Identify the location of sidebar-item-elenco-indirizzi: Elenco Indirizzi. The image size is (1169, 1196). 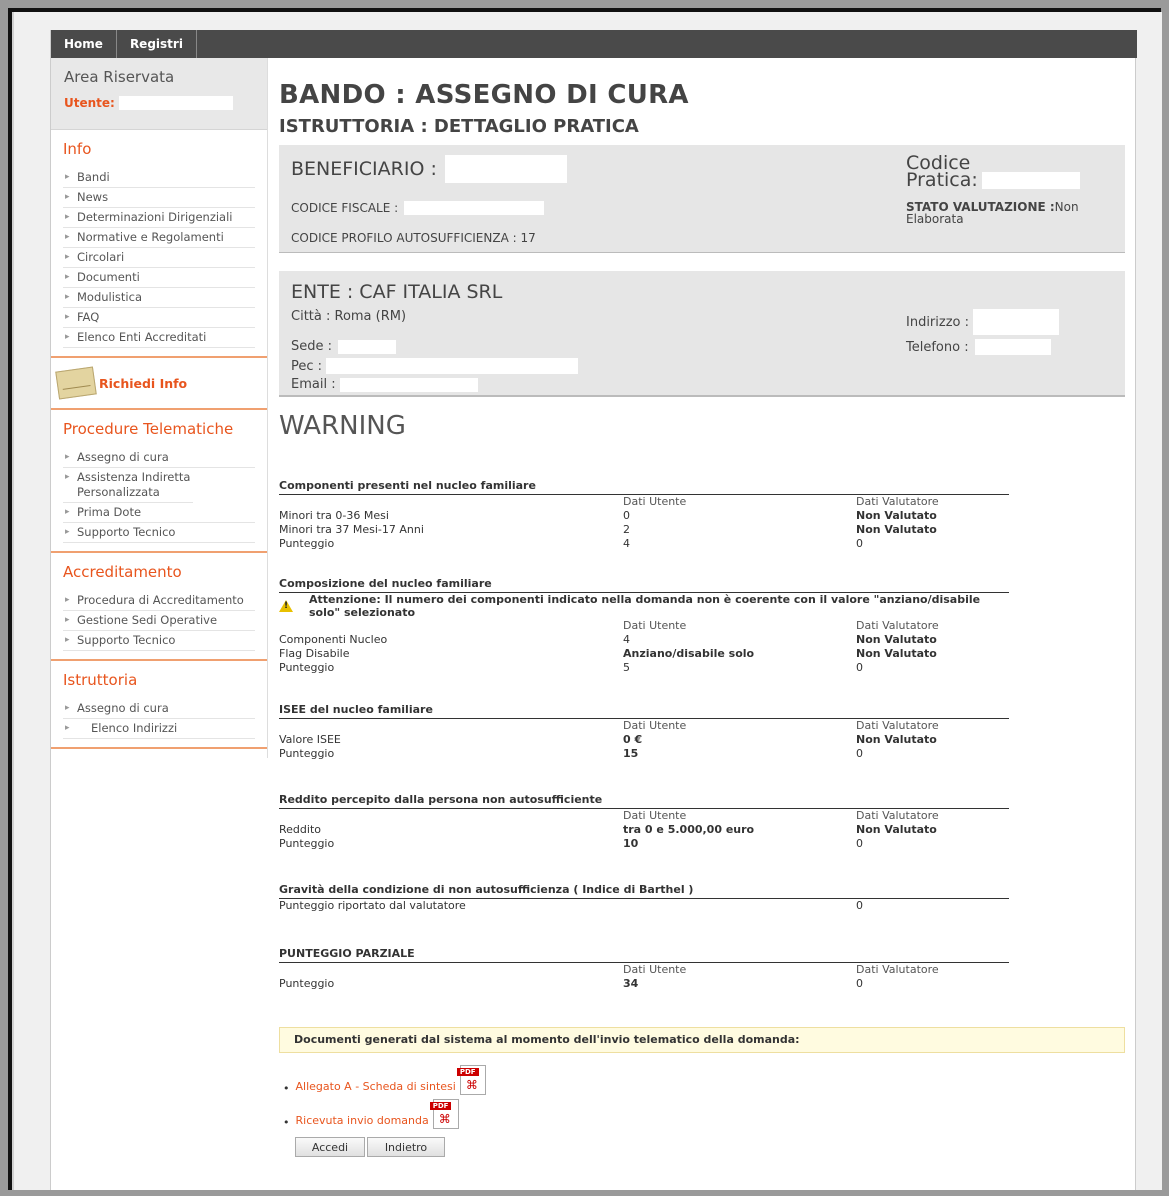
(159, 729).